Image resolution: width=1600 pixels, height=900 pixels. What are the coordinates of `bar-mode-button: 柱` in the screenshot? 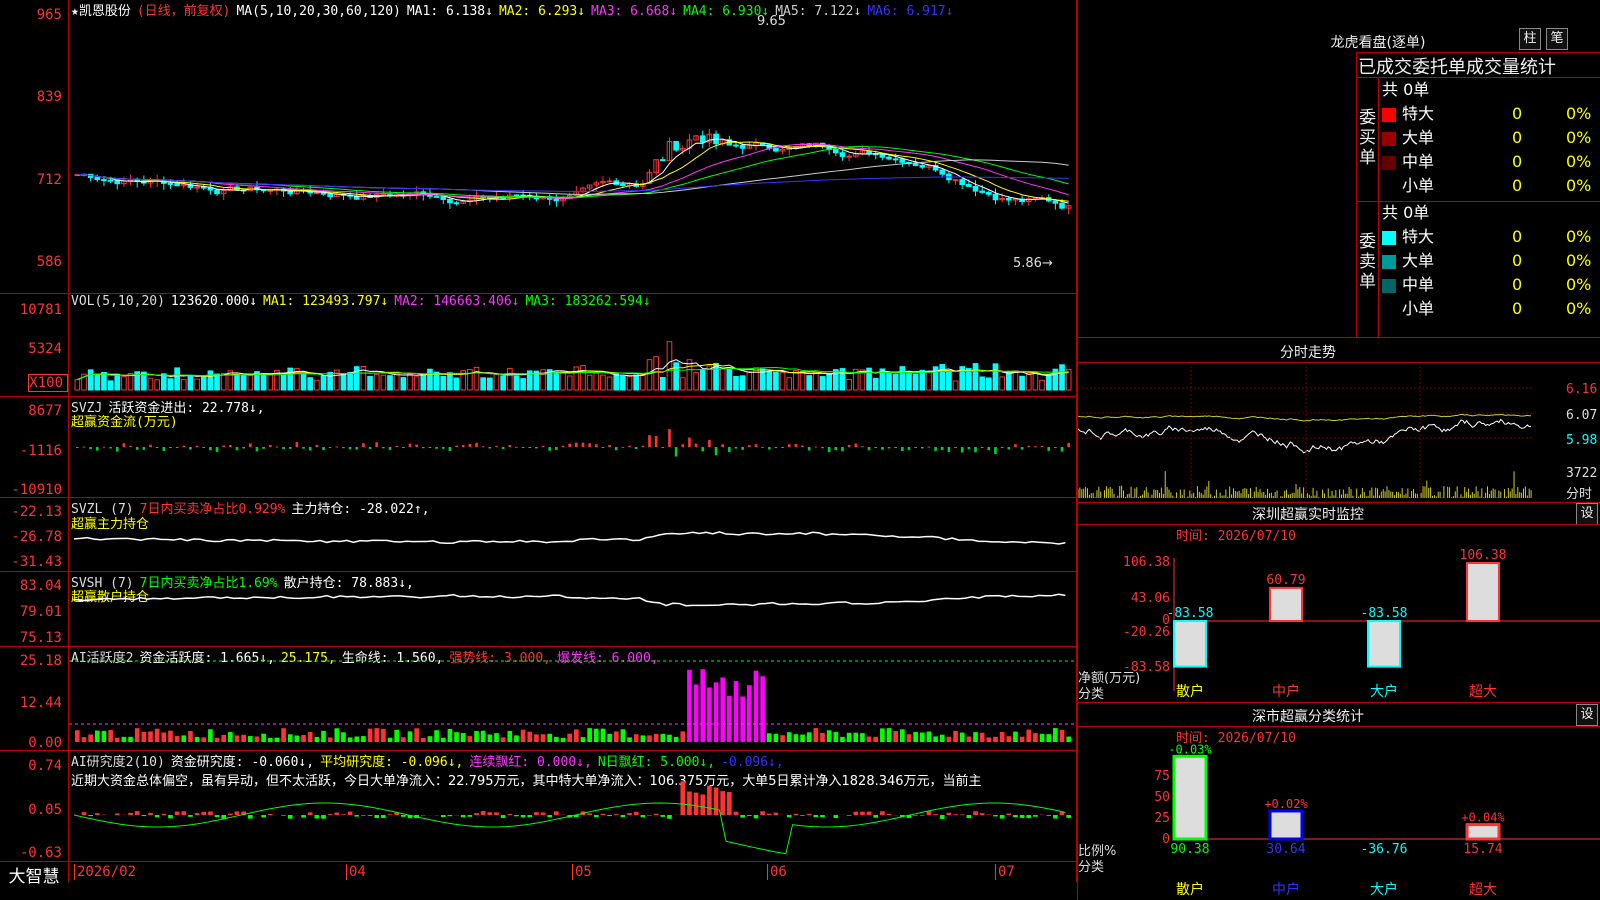 It's located at (1530, 39).